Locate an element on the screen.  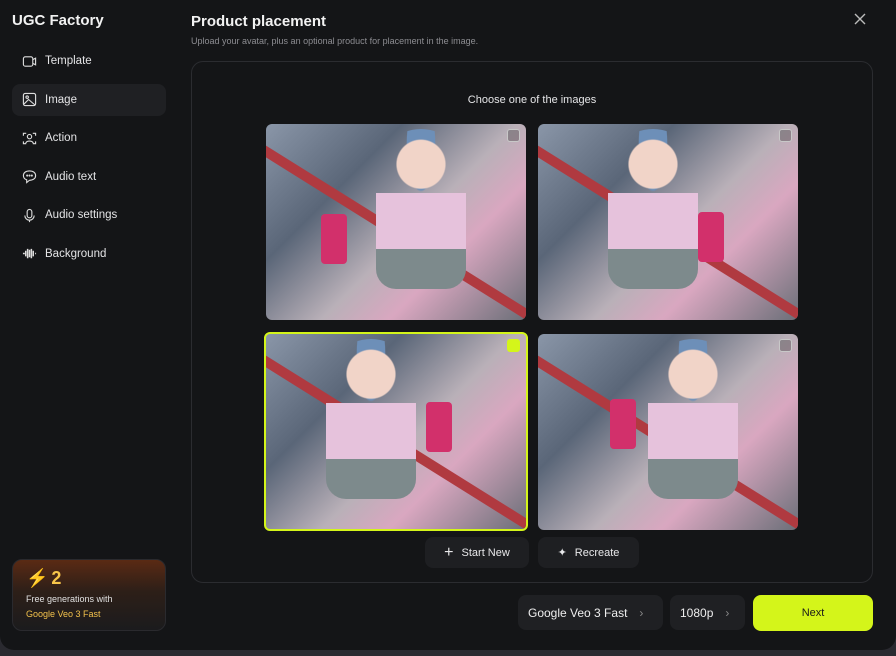
recreate-button: ✦ Recreate is located at coordinates (588, 552).